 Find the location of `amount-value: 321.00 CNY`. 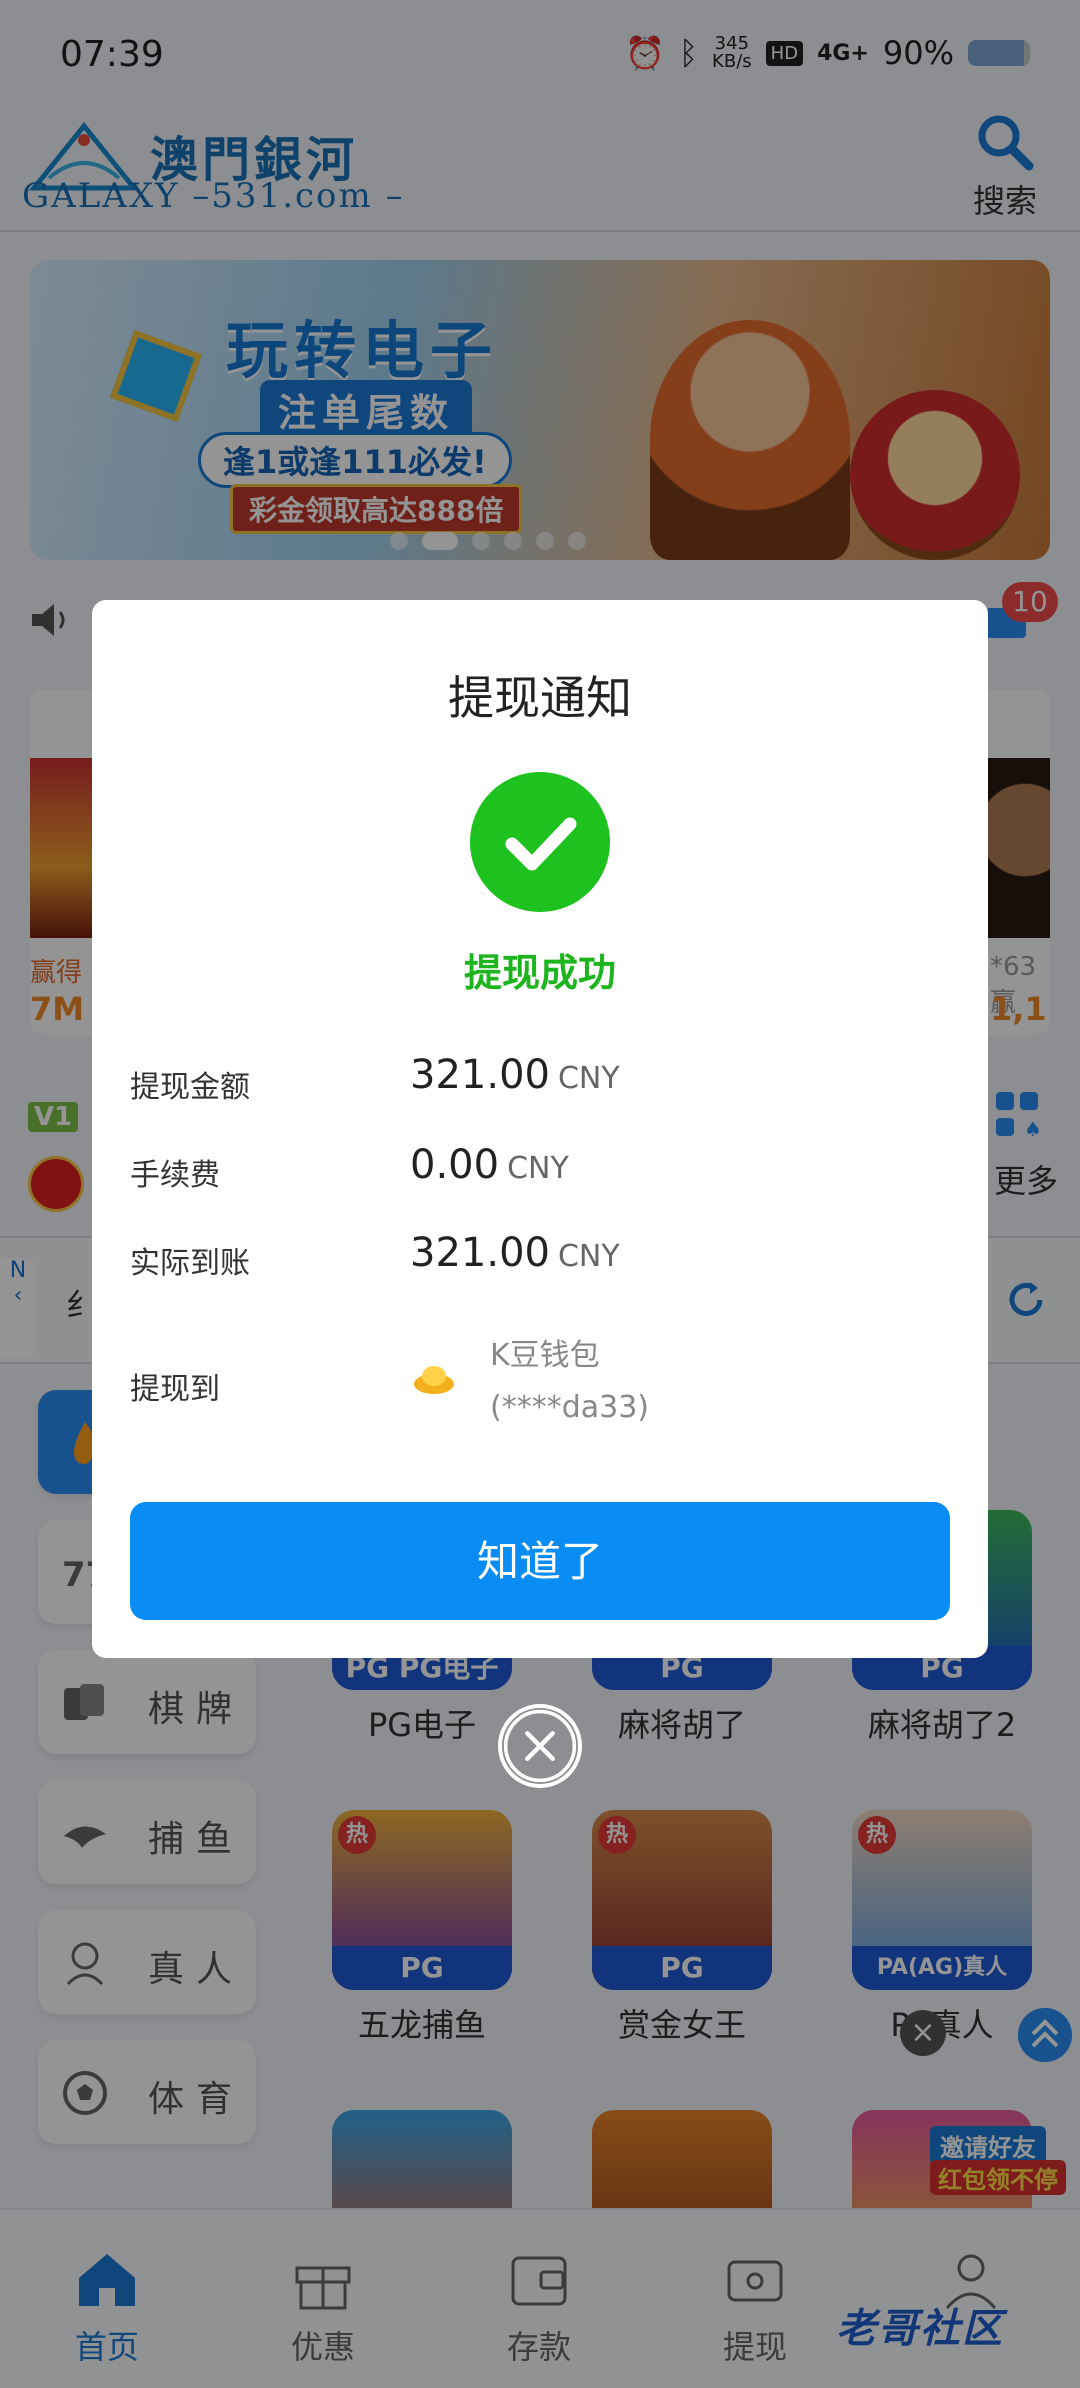

amount-value: 321.00 CNY is located at coordinates (515, 1075).